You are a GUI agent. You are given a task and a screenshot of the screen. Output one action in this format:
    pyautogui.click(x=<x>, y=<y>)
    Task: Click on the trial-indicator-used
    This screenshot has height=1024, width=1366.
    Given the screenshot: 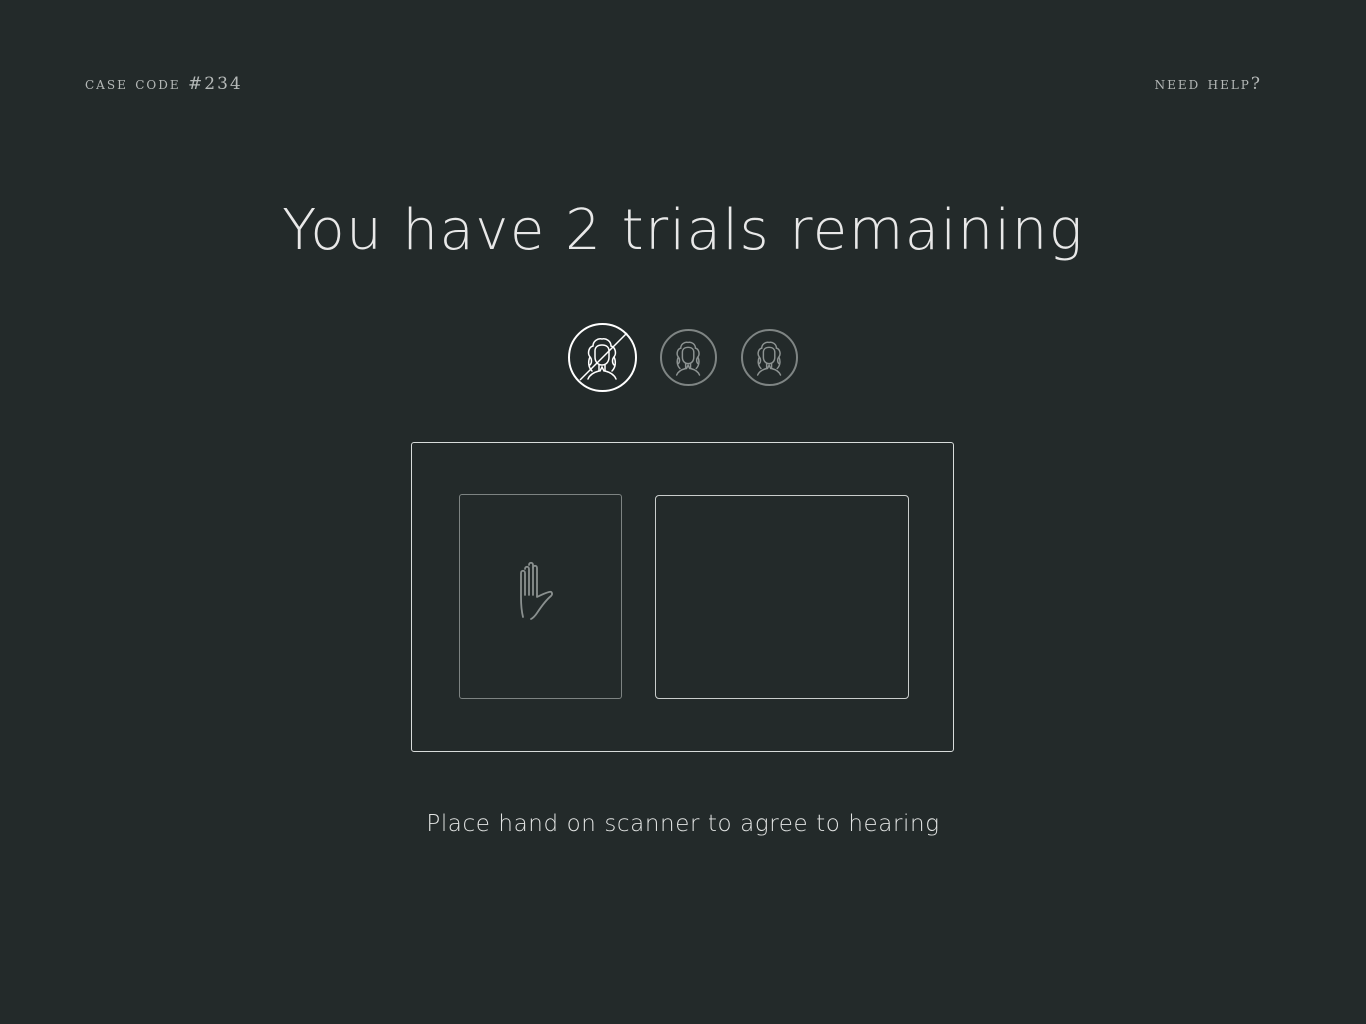 What is the action you would take?
    pyautogui.click(x=602, y=357)
    